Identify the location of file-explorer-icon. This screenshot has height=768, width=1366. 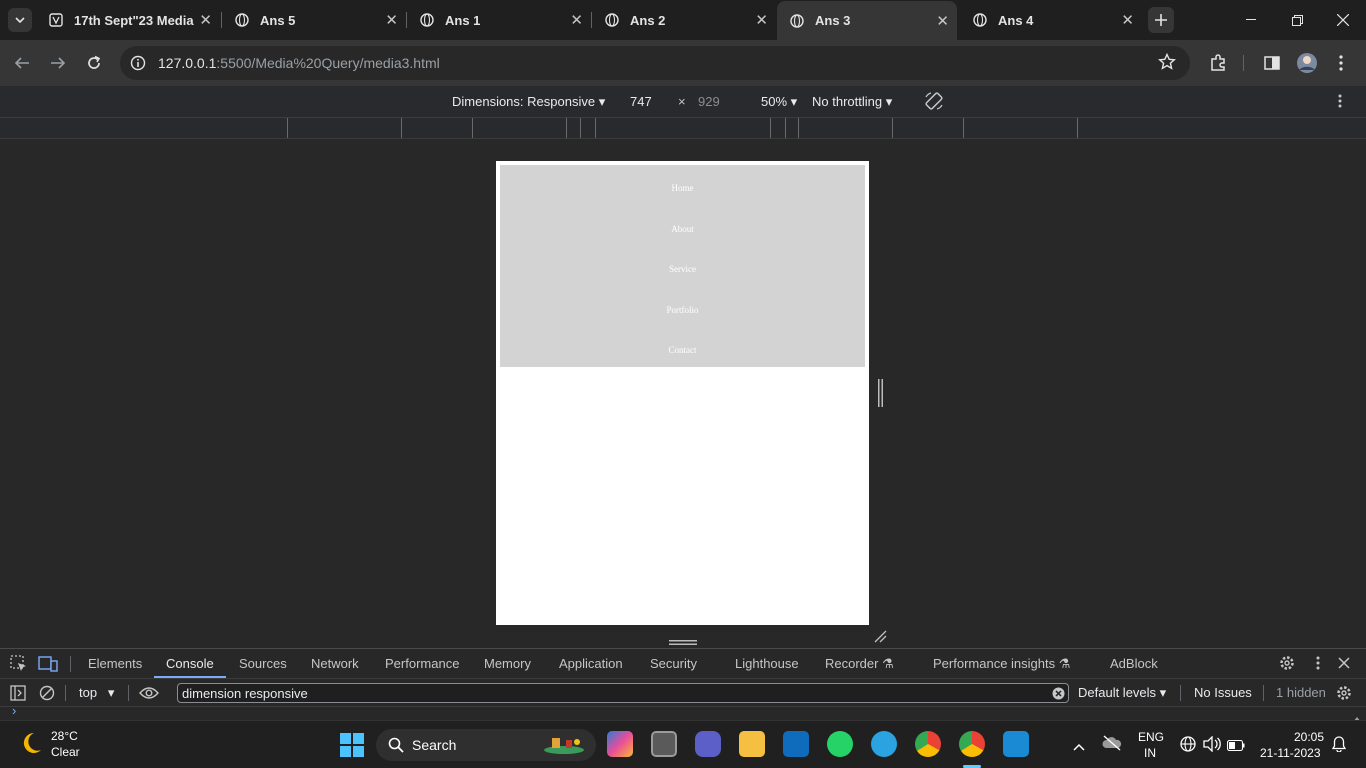
(752, 744).